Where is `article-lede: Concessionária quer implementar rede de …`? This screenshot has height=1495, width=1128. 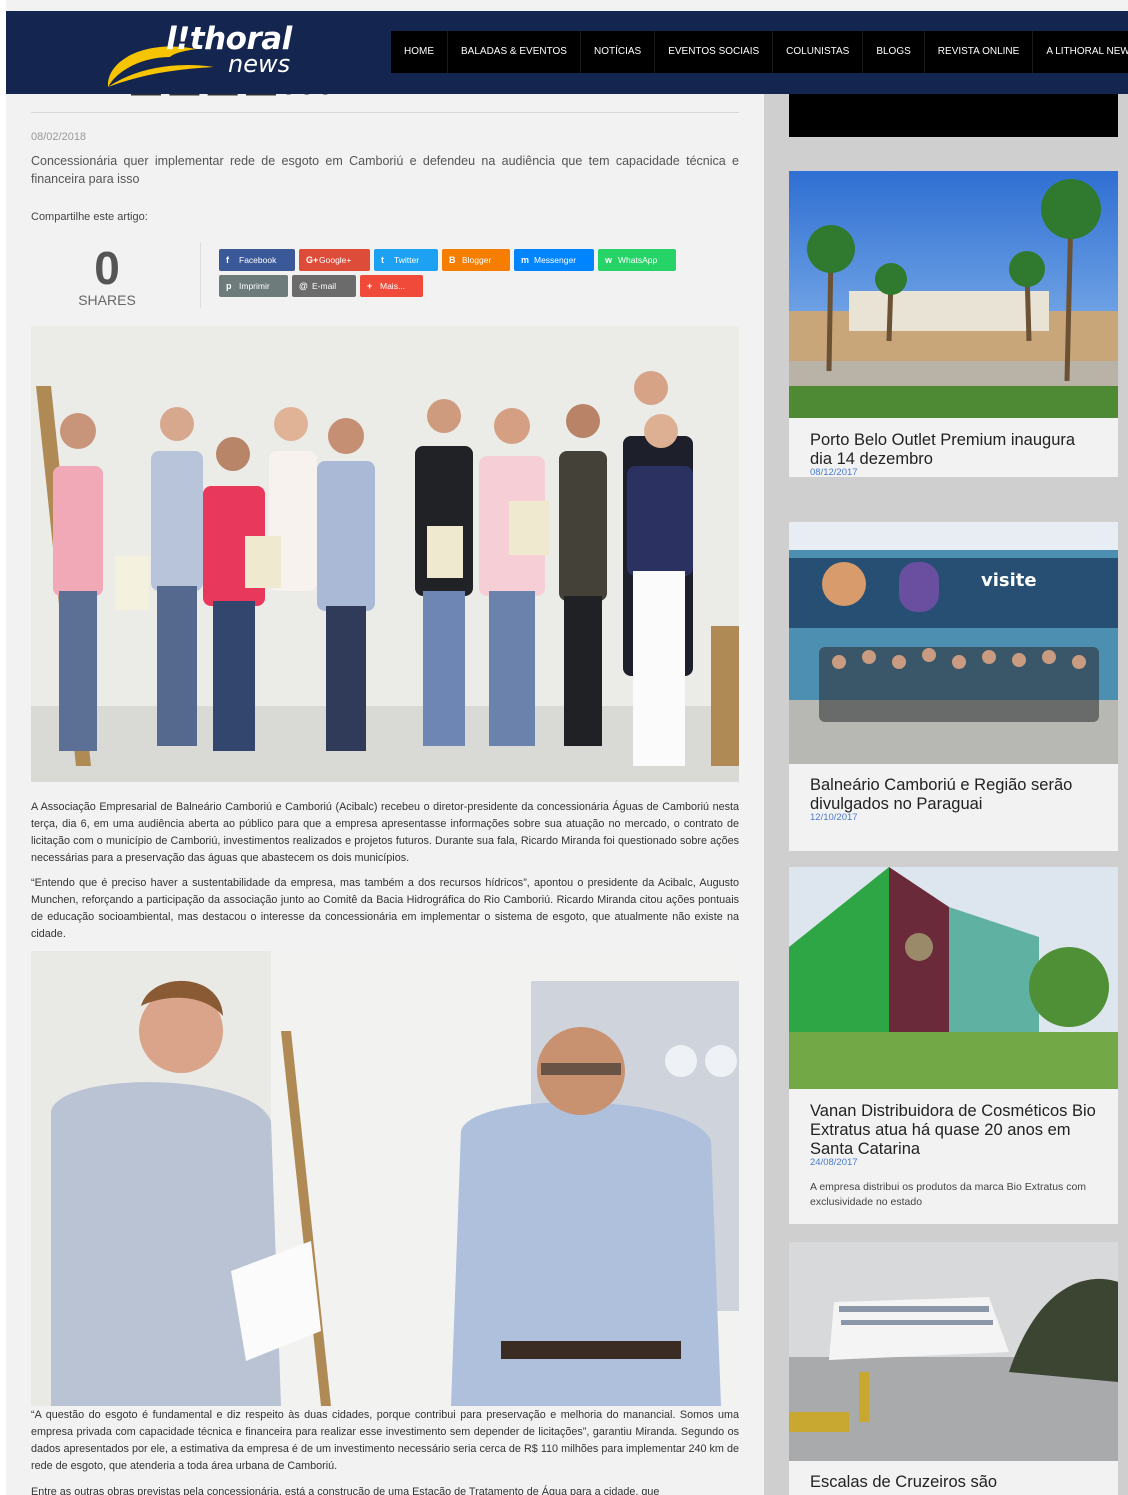 article-lede: Concessionária quer implementar rede de … is located at coordinates (385, 170).